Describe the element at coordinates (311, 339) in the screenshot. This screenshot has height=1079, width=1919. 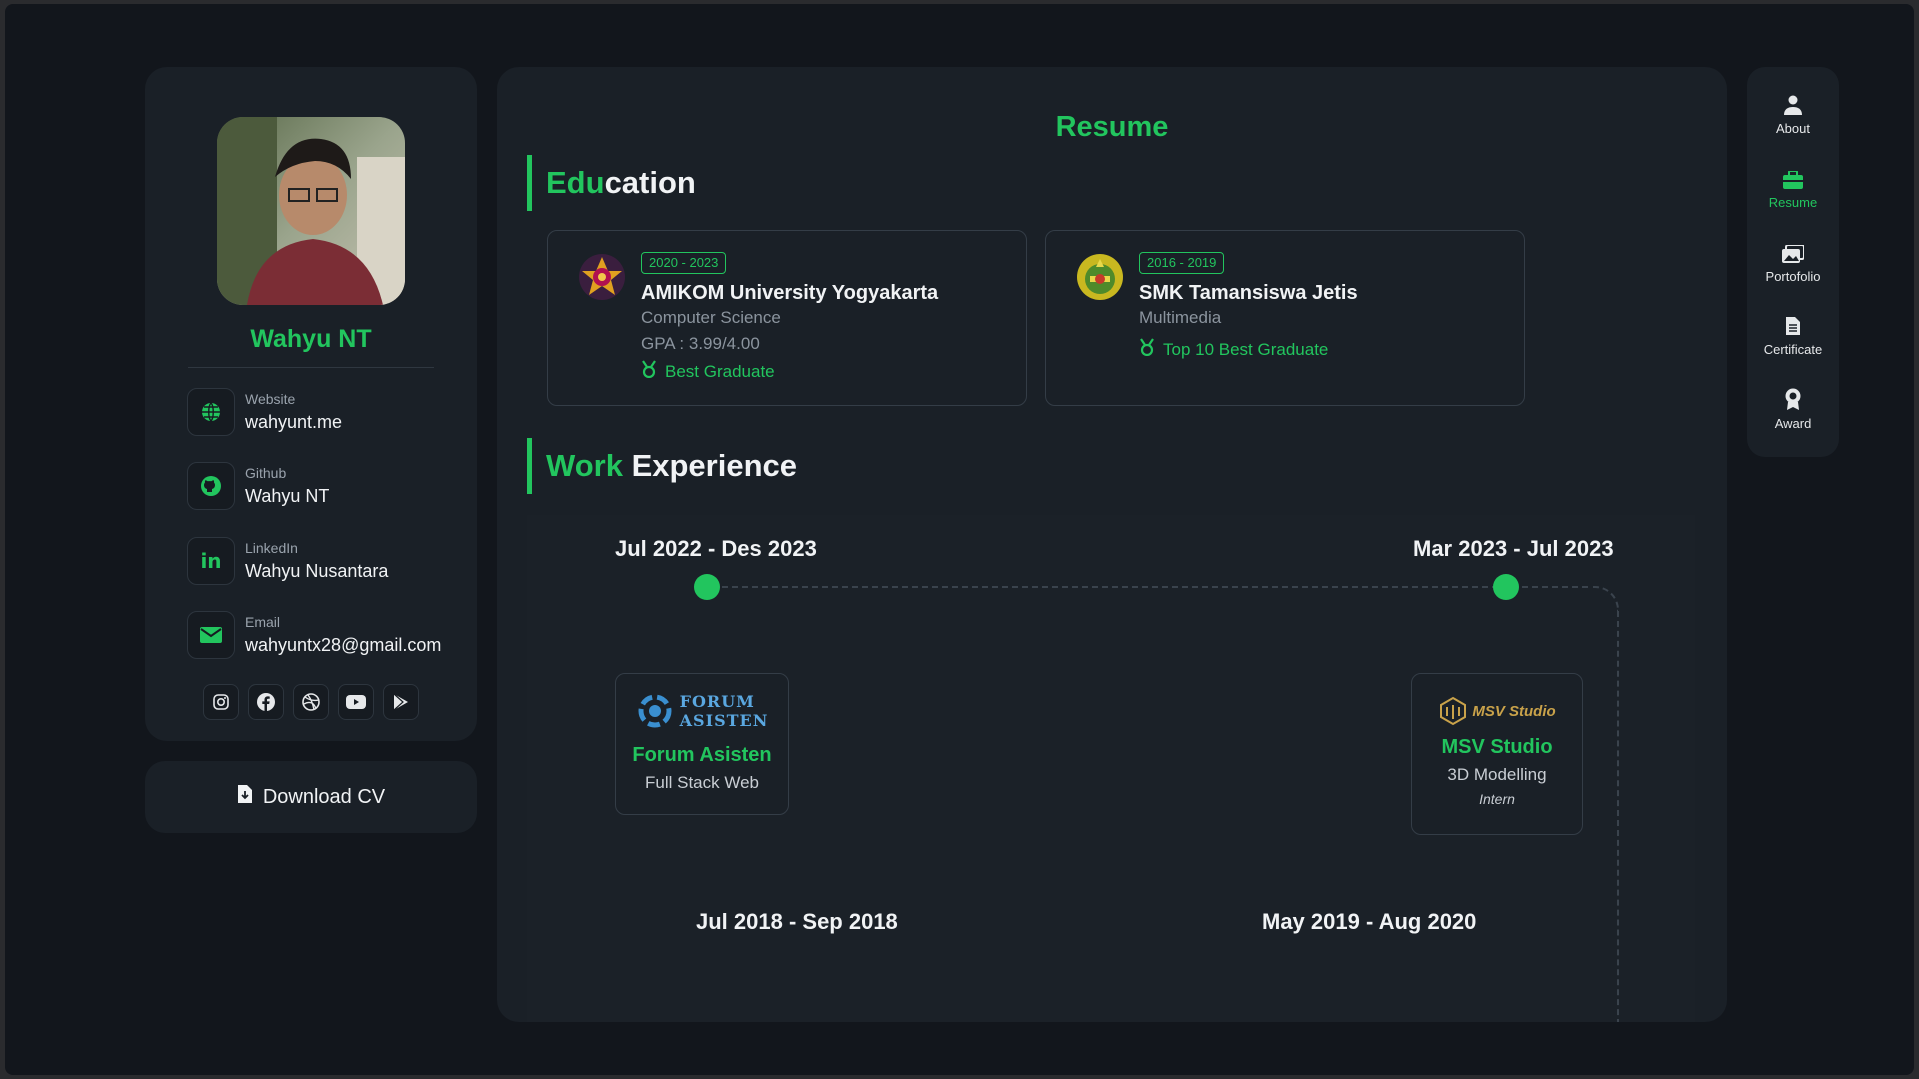
I see `profile-name: Wahyu NT` at that location.